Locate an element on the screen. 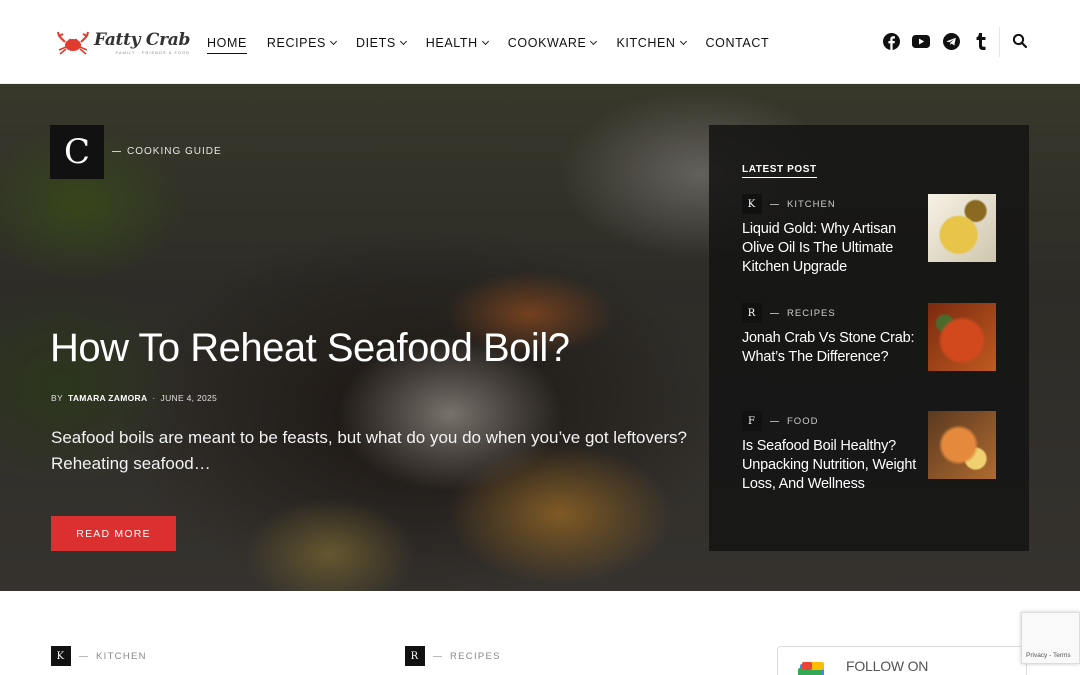  nav-label: HEALTH is located at coordinates (451, 43).